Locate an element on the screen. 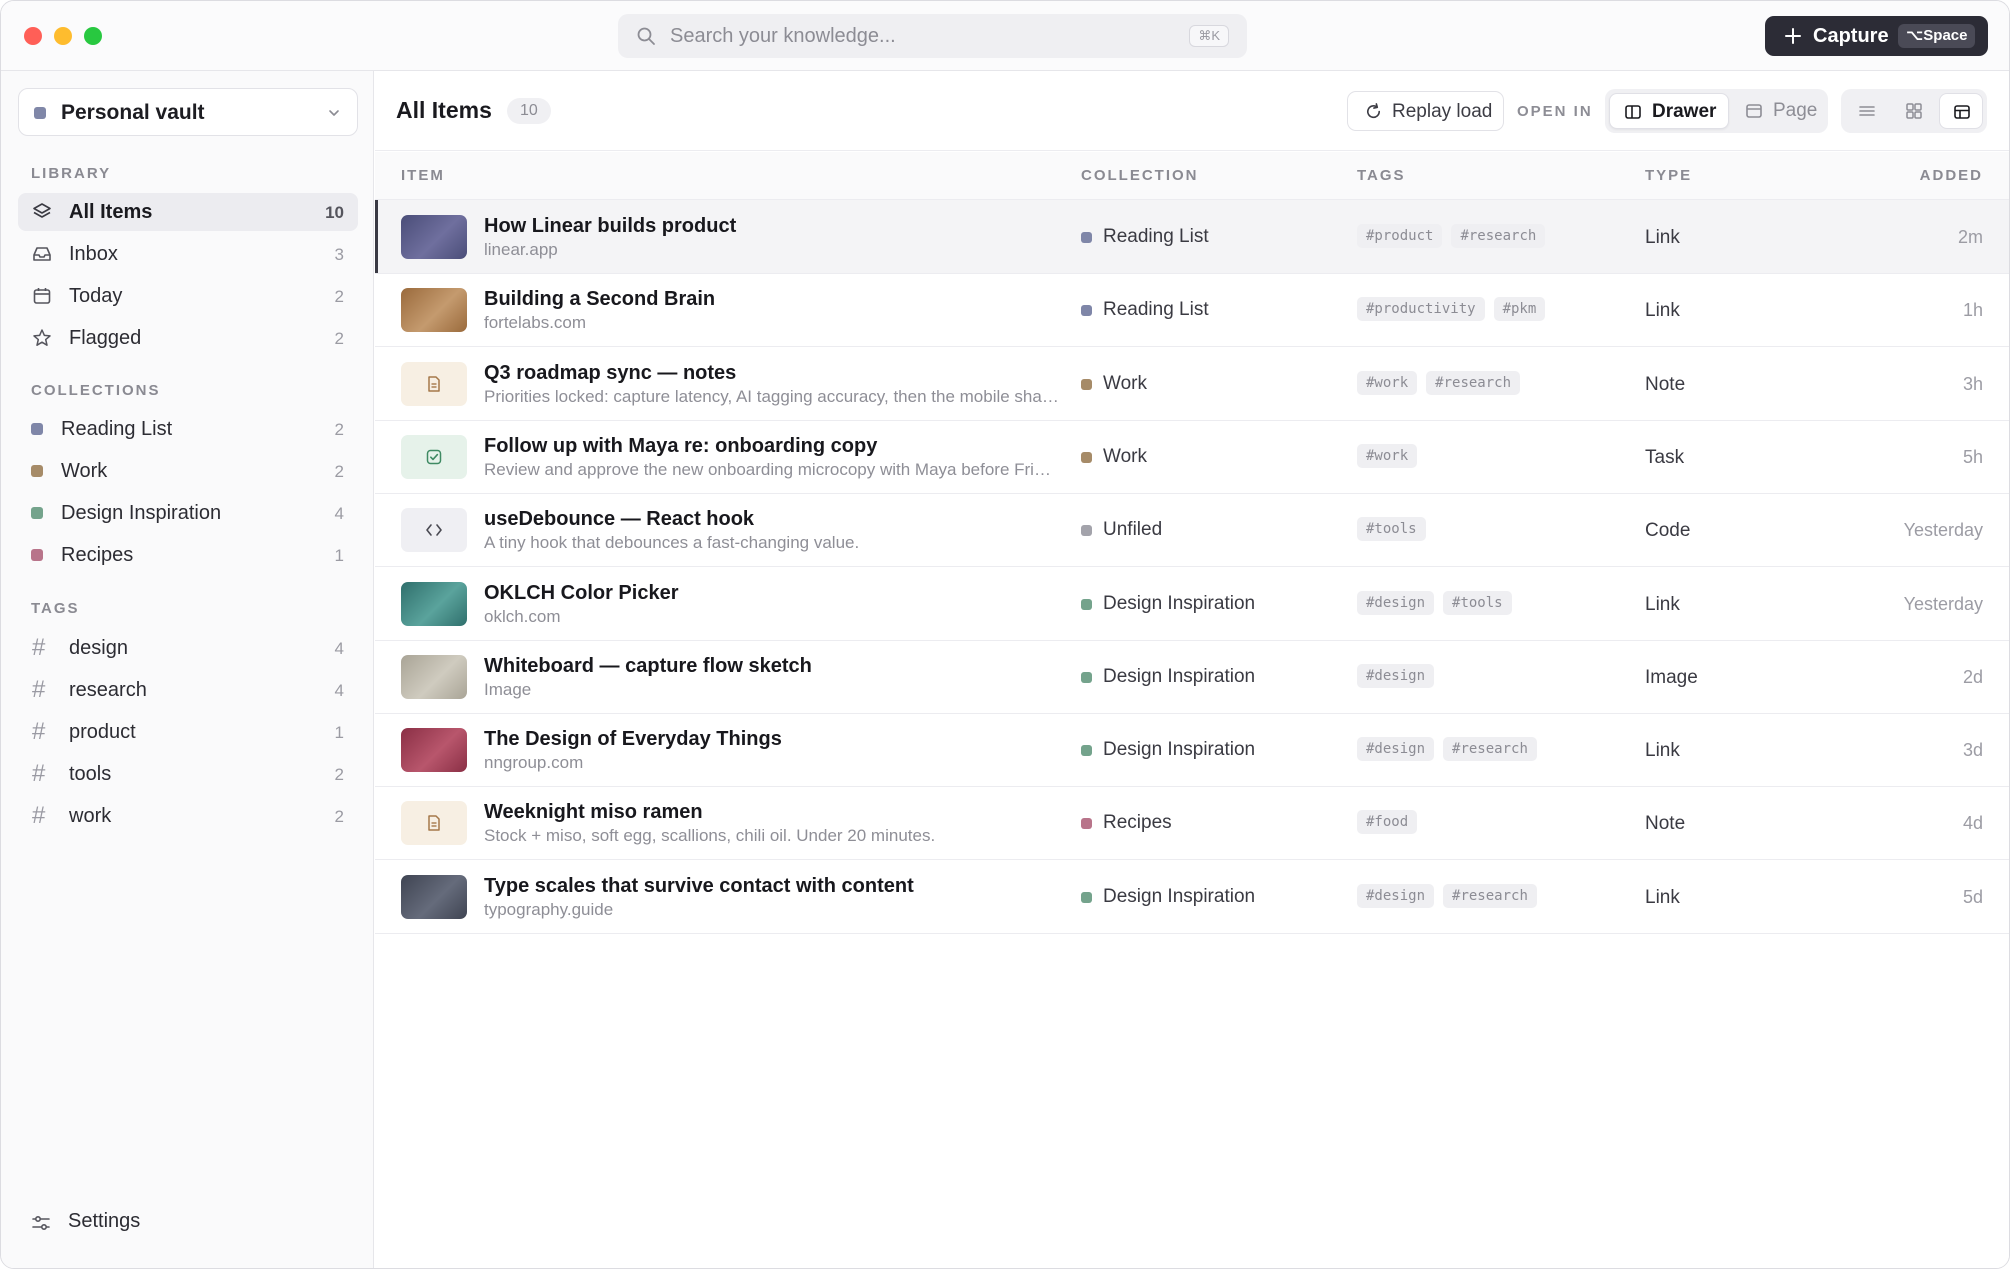 This screenshot has height=1269, width=2010. item-tags: #work is located at coordinates (1387, 456).